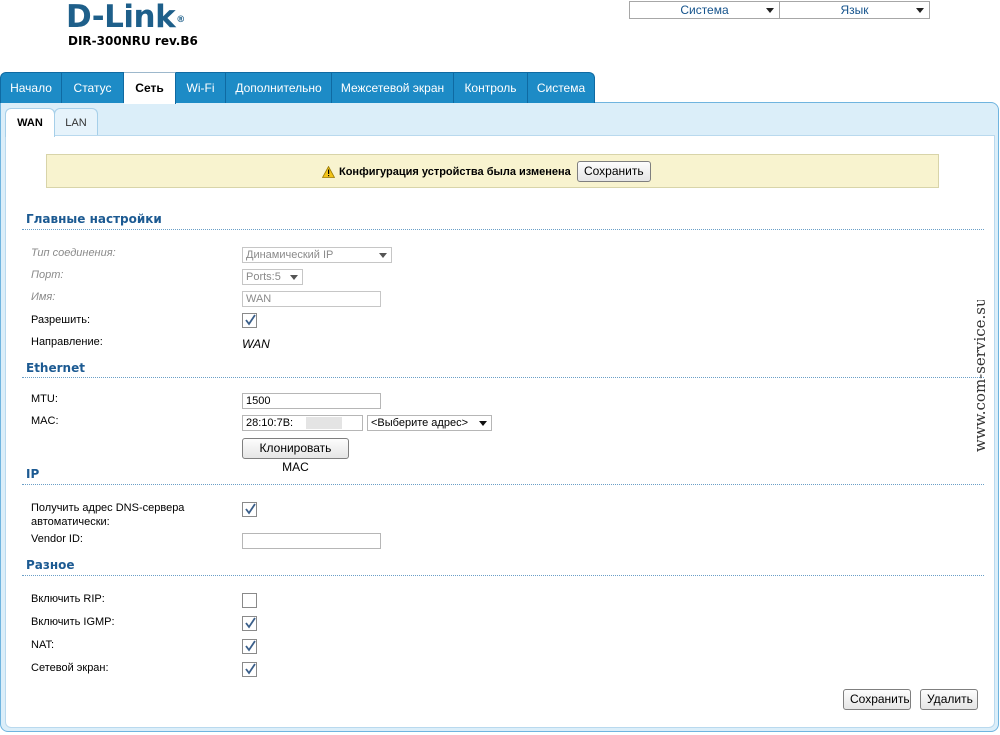 The width and height of the screenshot is (1000, 735). I want to click on enable-label: Разрешить:, so click(61, 320).